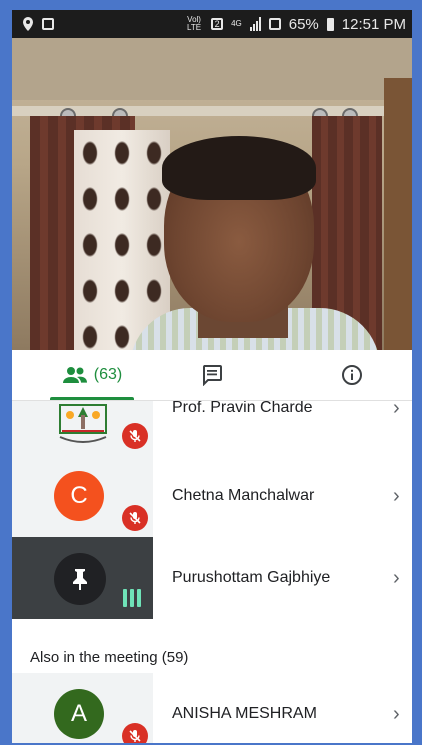 This screenshot has width=422, height=745. What do you see at coordinates (74, 375) in the screenshot?
I see `people-icon` at bounding box center [74, 375].